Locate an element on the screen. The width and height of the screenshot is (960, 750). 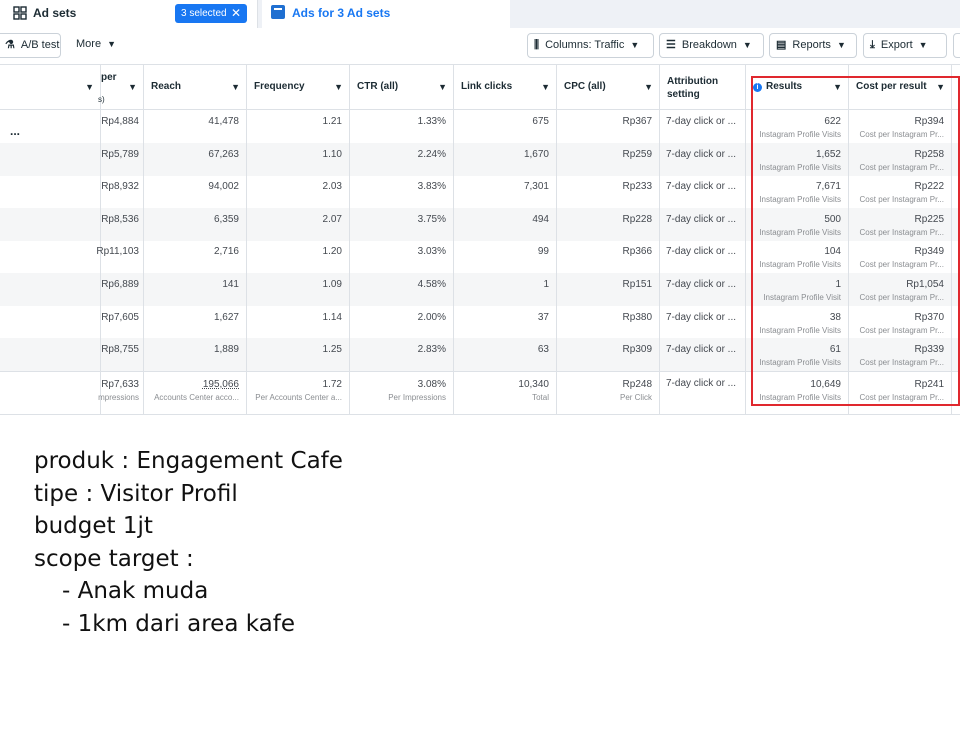
value-freq: 1.09 is located at coordinates (332, 284).